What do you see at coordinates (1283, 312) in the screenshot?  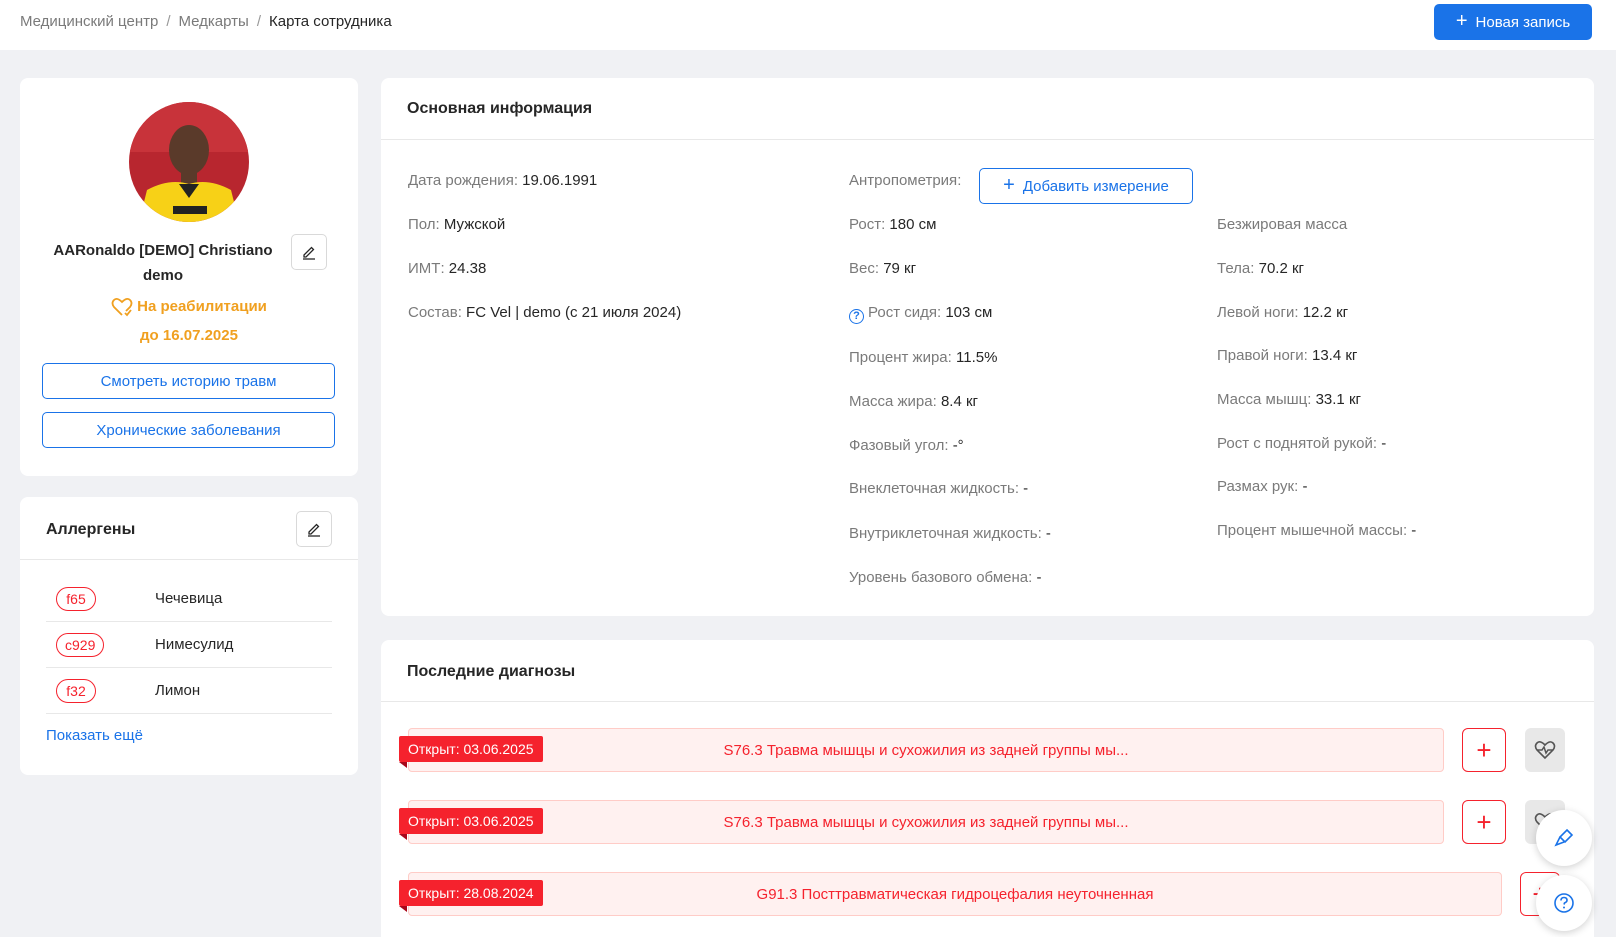 I see `lean-left-leg-field: Левой ноги: 12.2 кг` at bounding box center [1283, 312].